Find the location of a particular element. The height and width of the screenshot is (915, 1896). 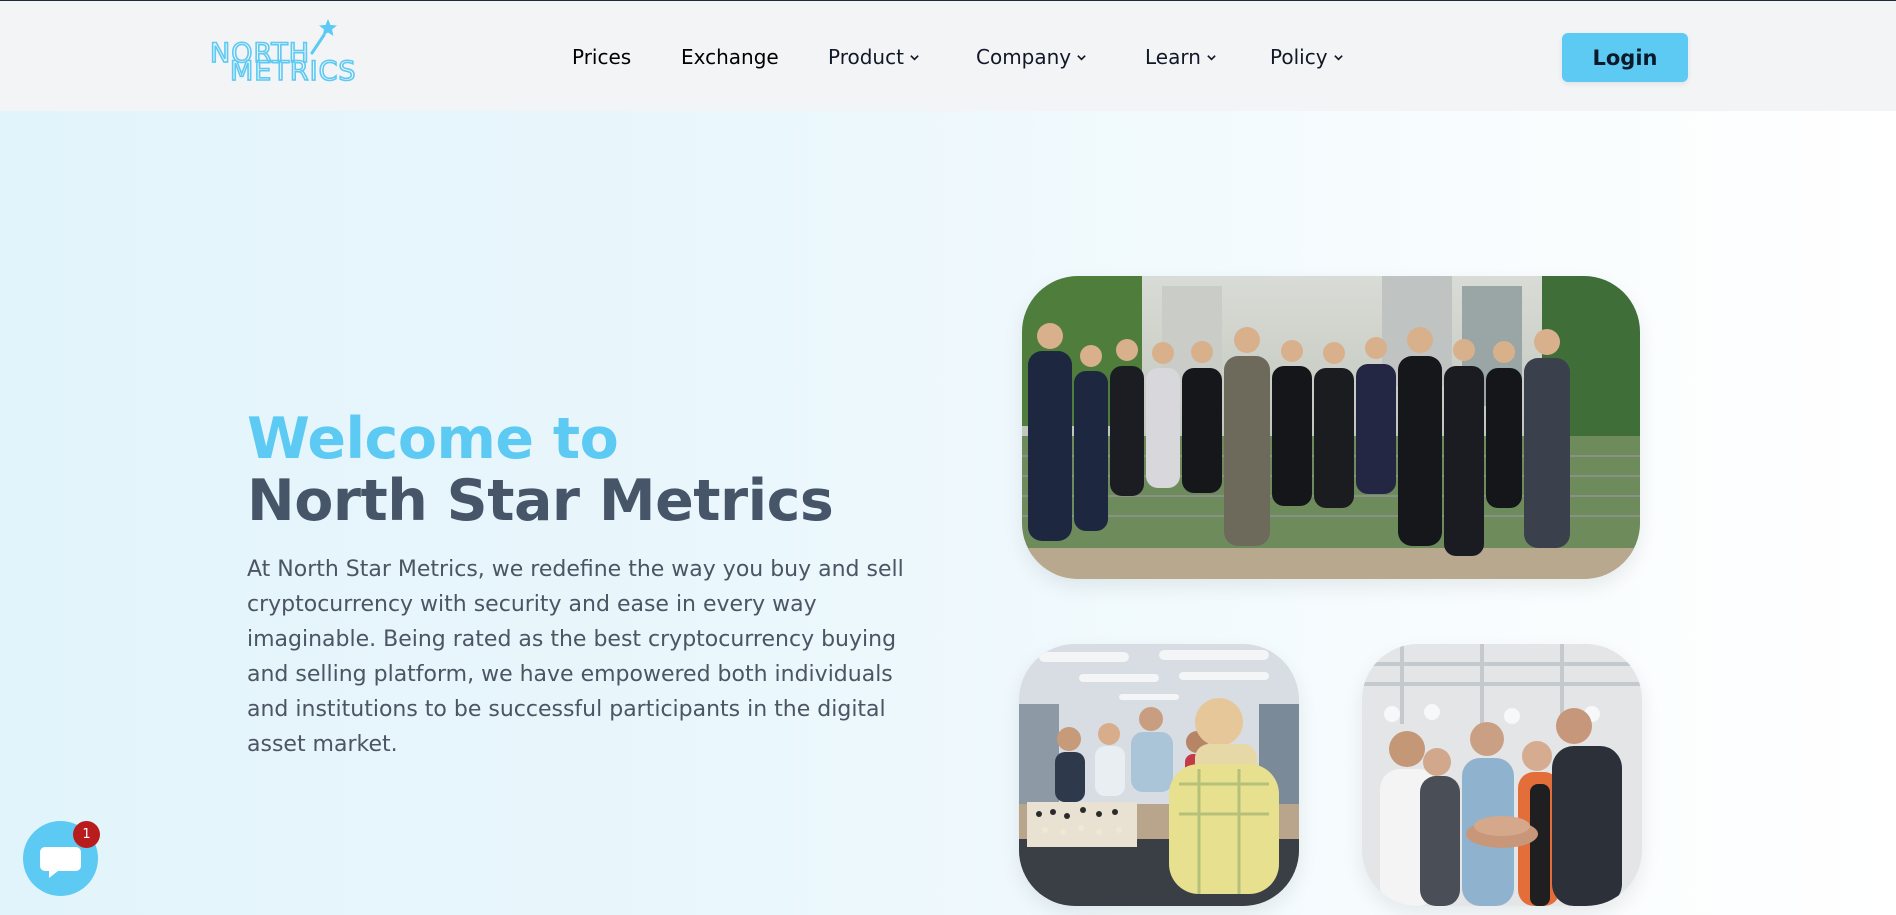

nav-prices-label: Prices is located at coordinates (602, 57).